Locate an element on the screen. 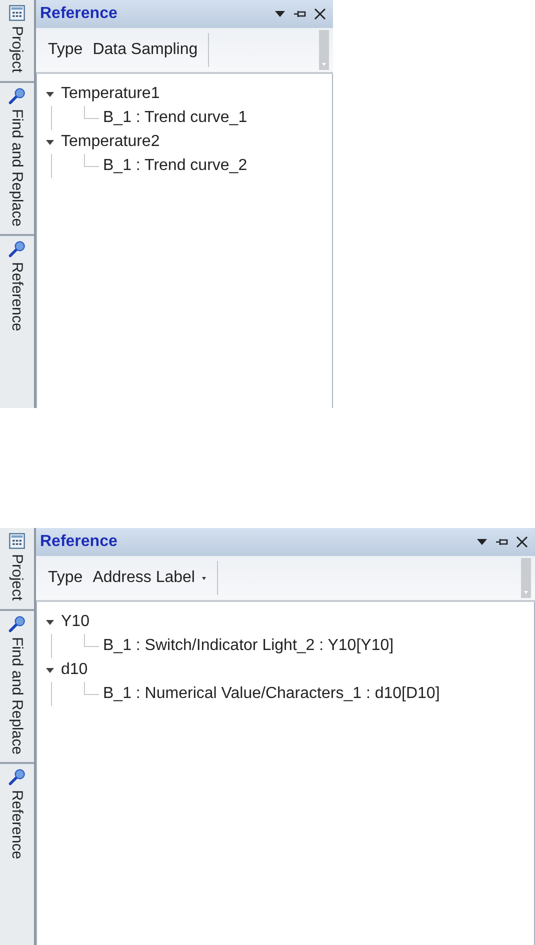 The height and width of the screenshot is (945, 535). tree-node: B_1 : Trend curve_1 is located at coordinates (175, 118).